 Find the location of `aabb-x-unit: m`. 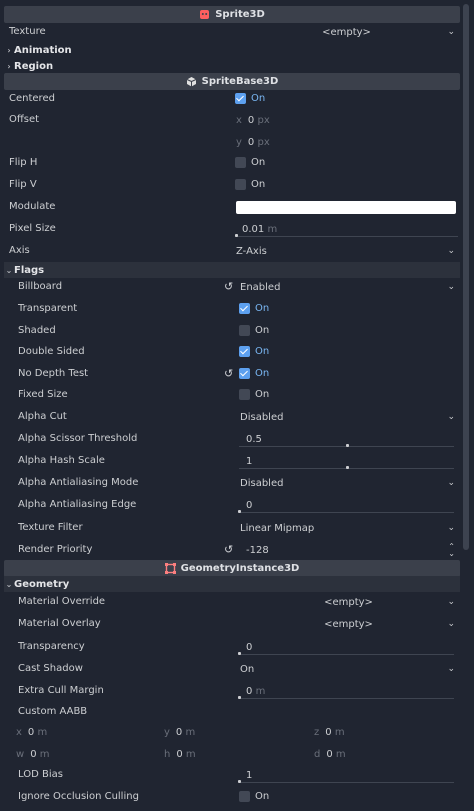

aabb-x-unit: m is located at coordinates (42, 732).